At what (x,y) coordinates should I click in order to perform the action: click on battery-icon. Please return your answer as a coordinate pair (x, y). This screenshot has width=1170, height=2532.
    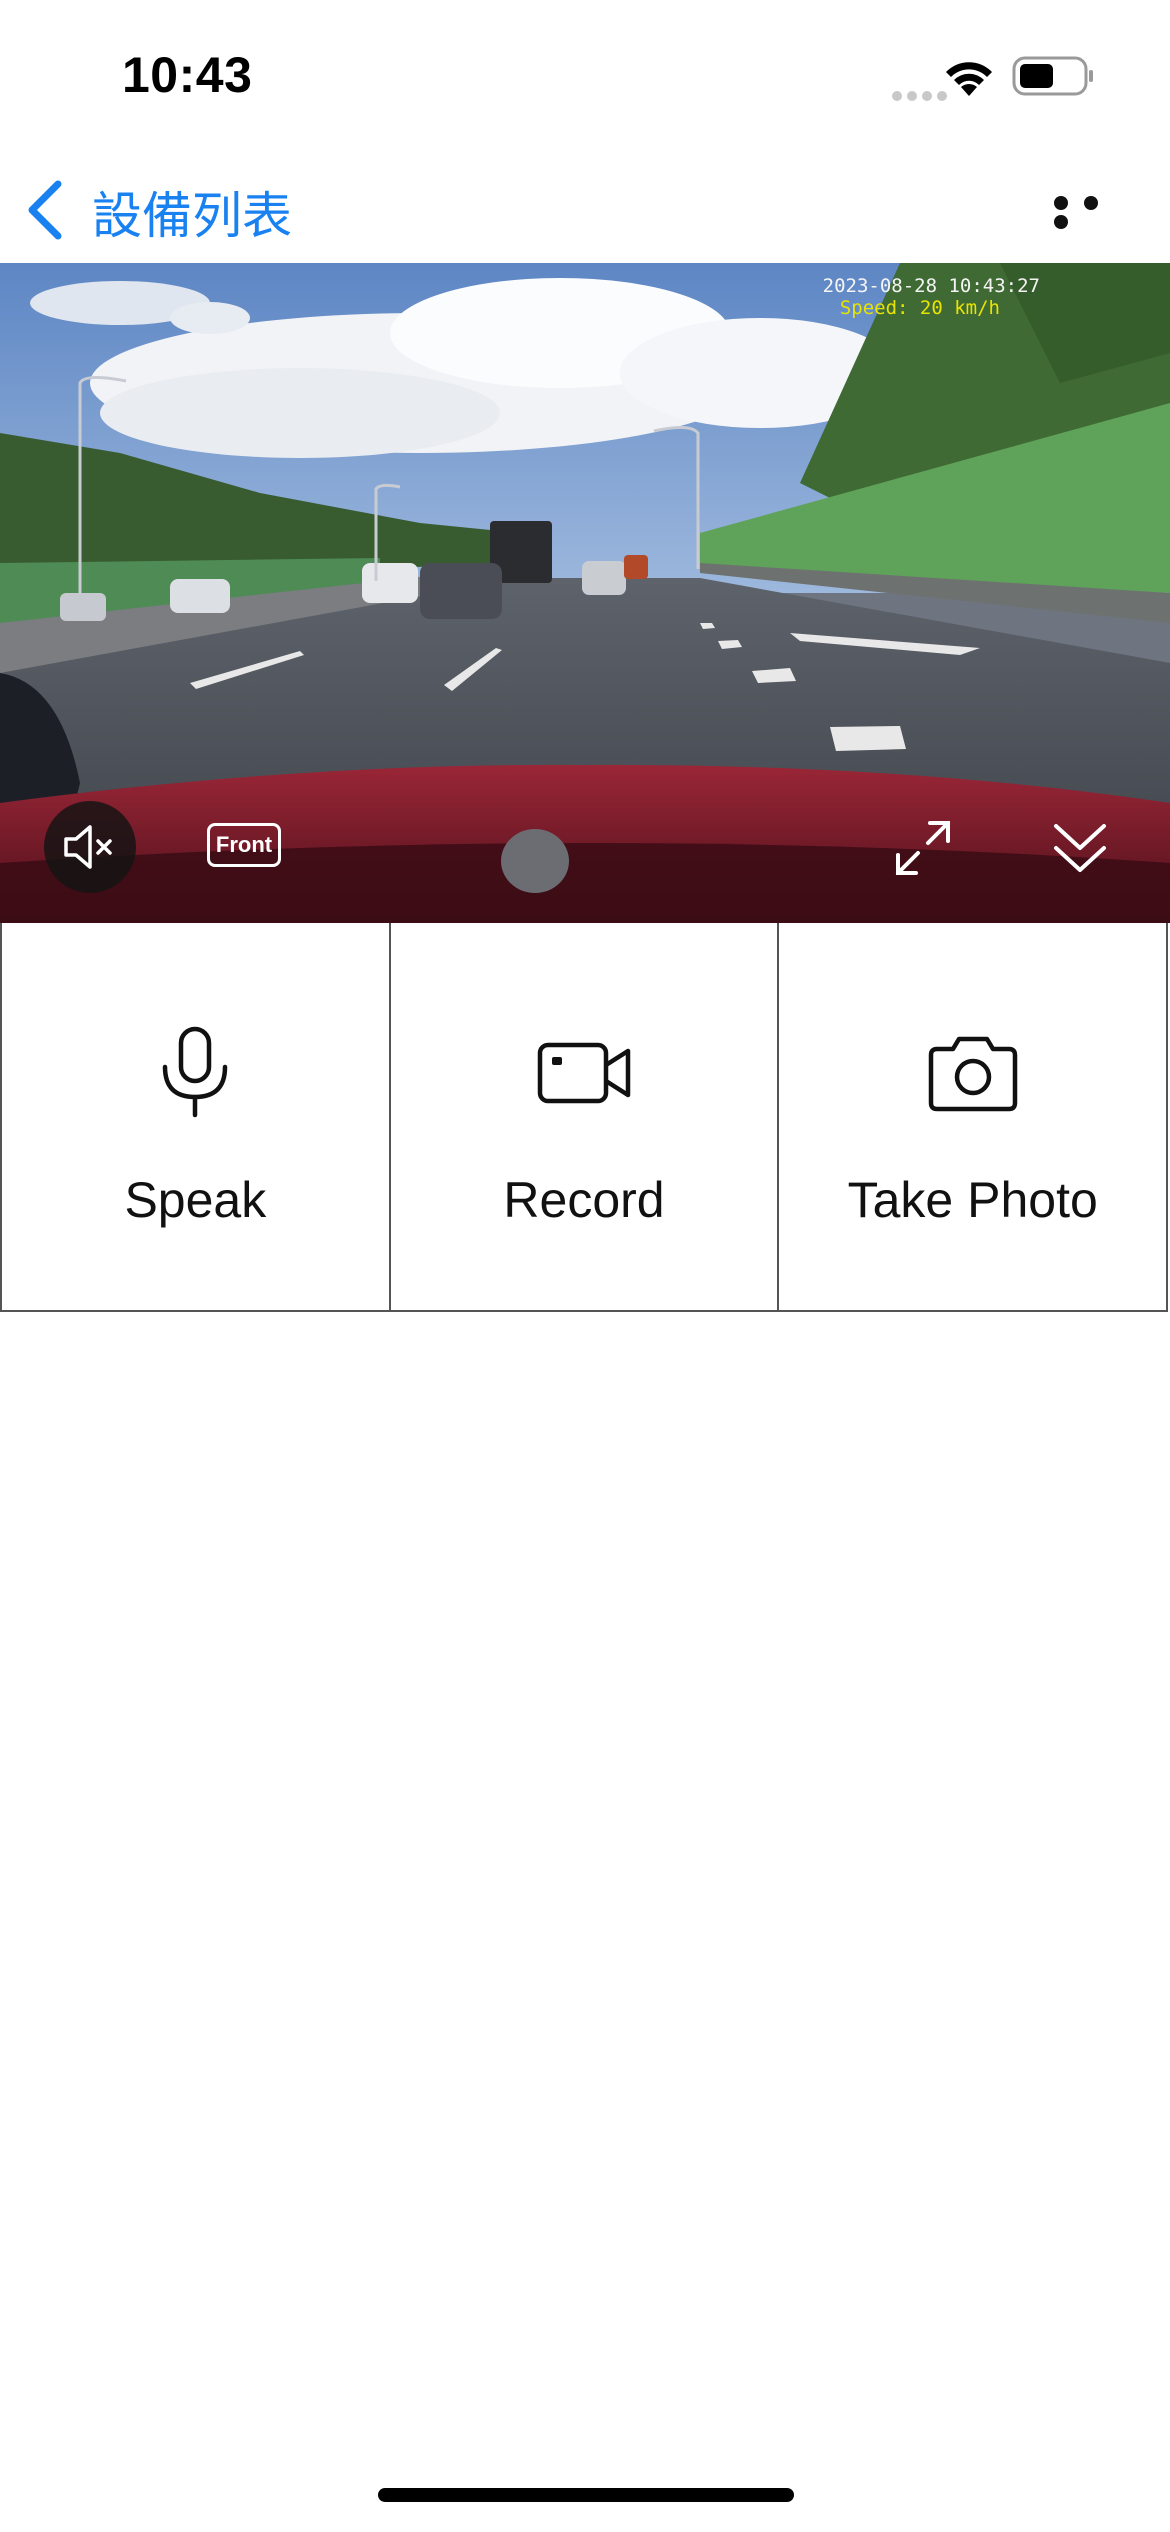
    Looking at the image, I should click on (1052, 76).